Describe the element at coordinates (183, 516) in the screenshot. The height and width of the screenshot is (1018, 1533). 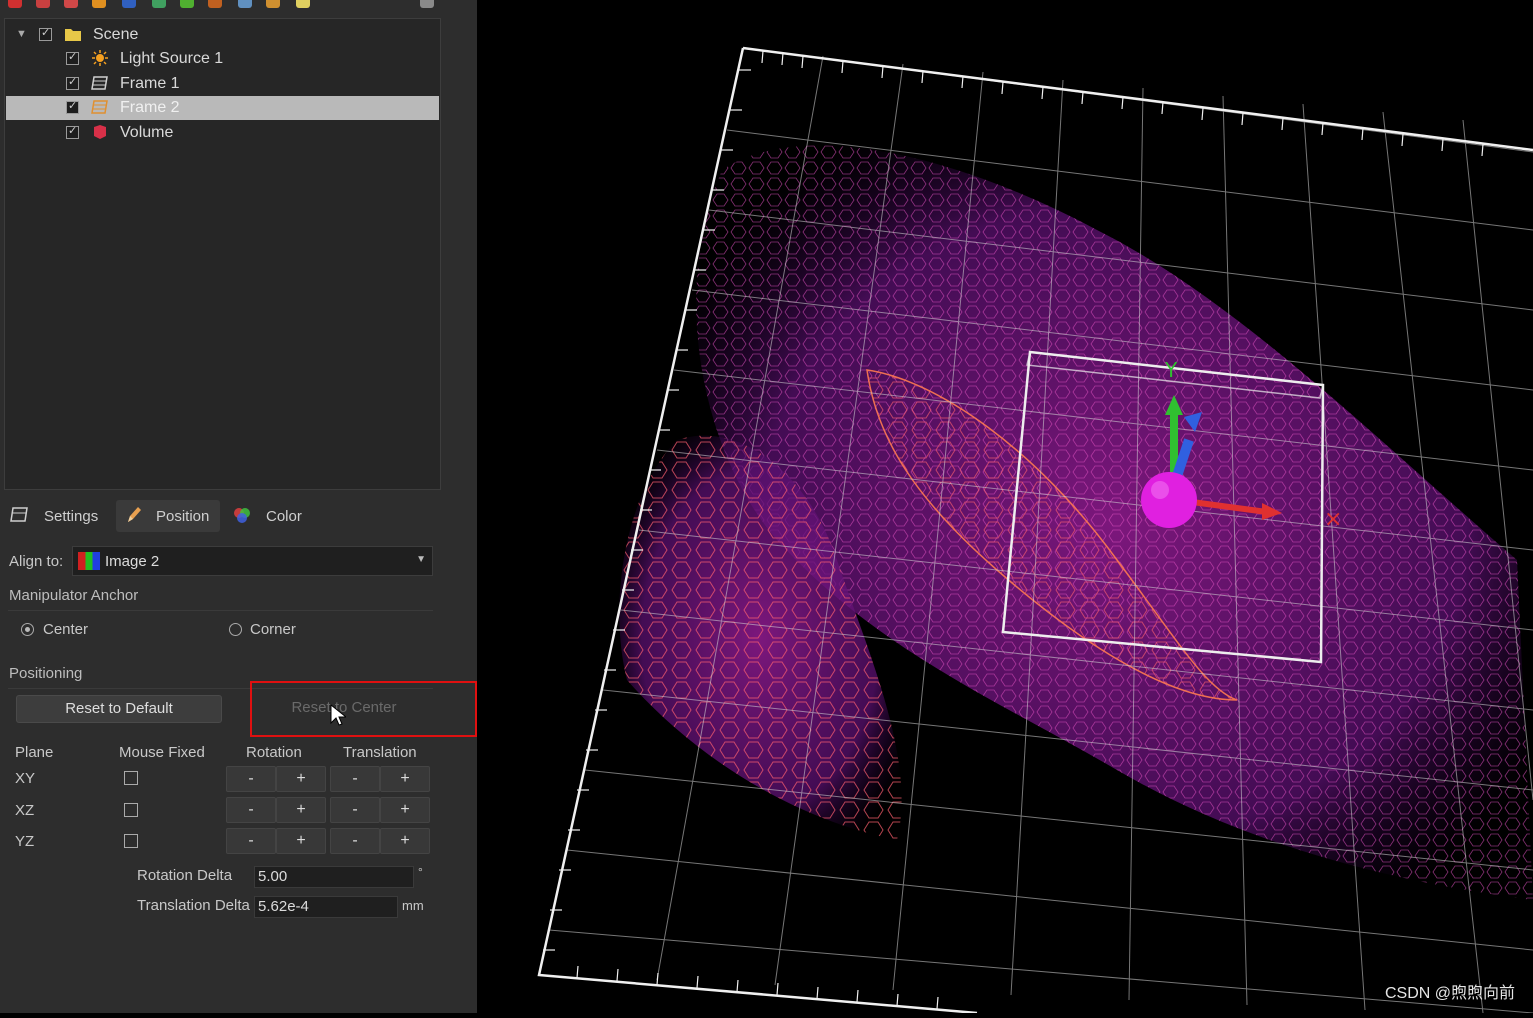
I see `tab-label: Position` at that location.